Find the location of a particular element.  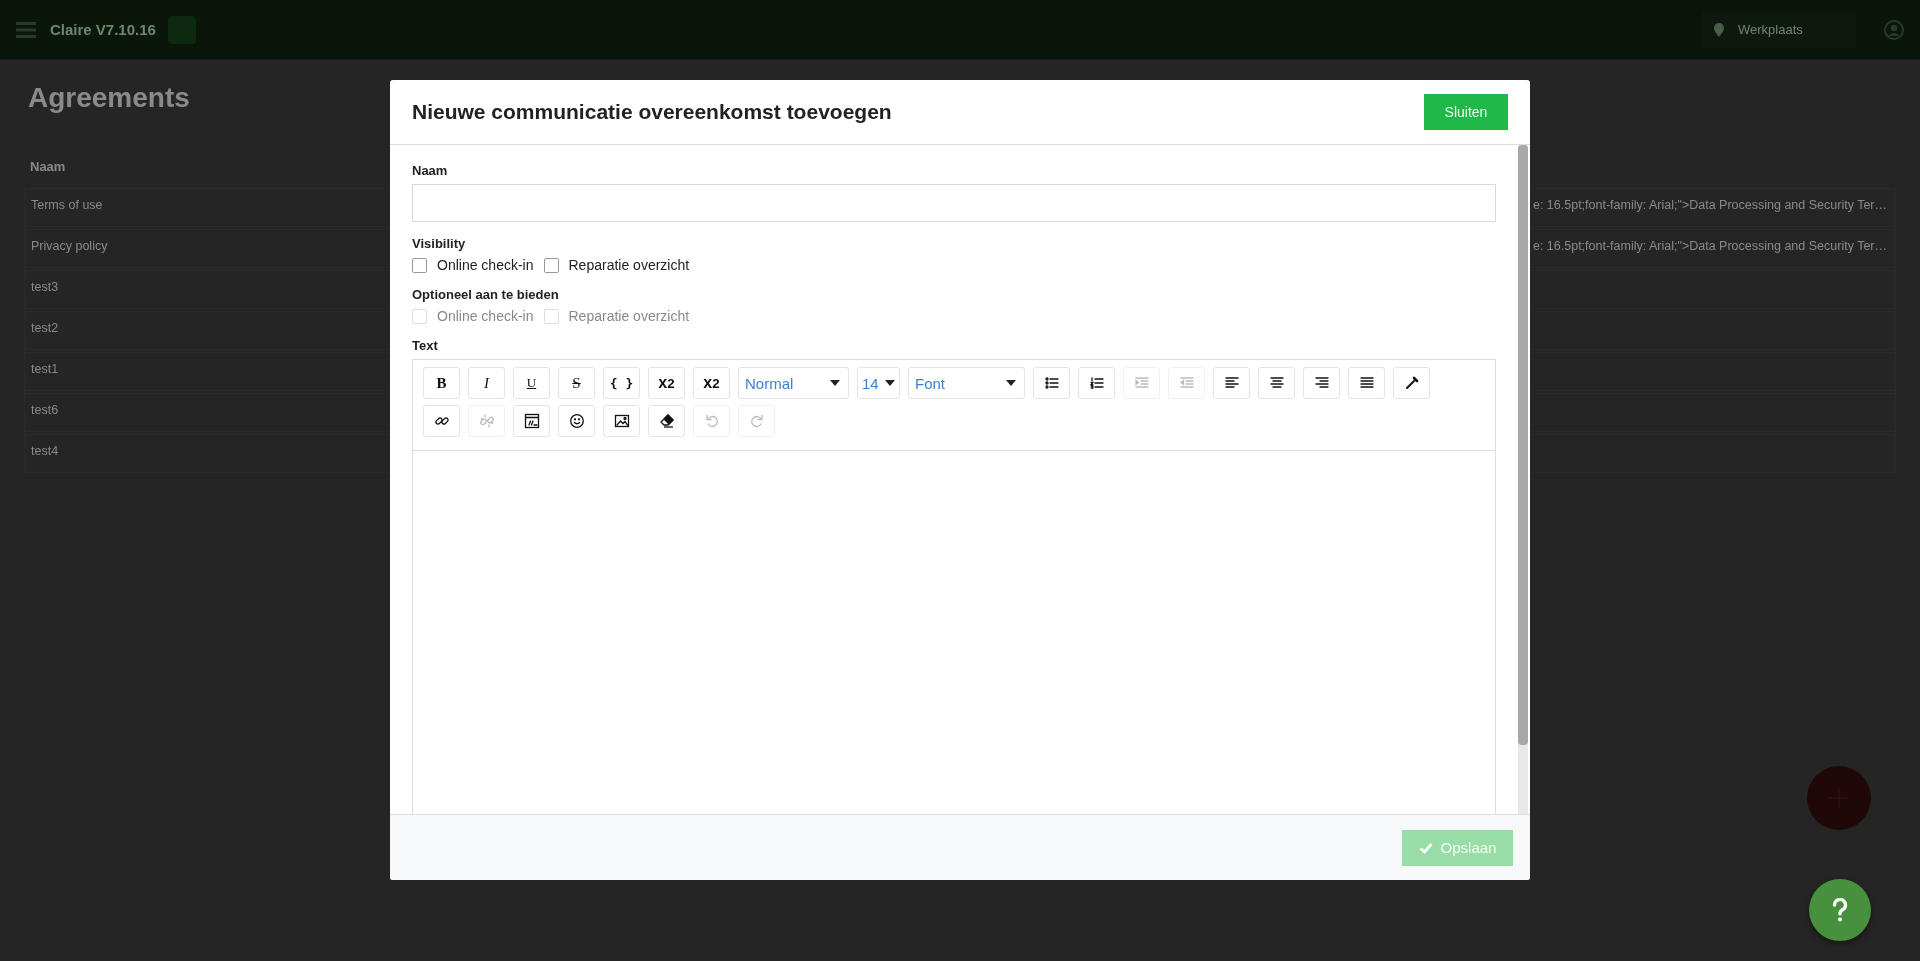

align-center-button is located at coordinates (1276, 383).